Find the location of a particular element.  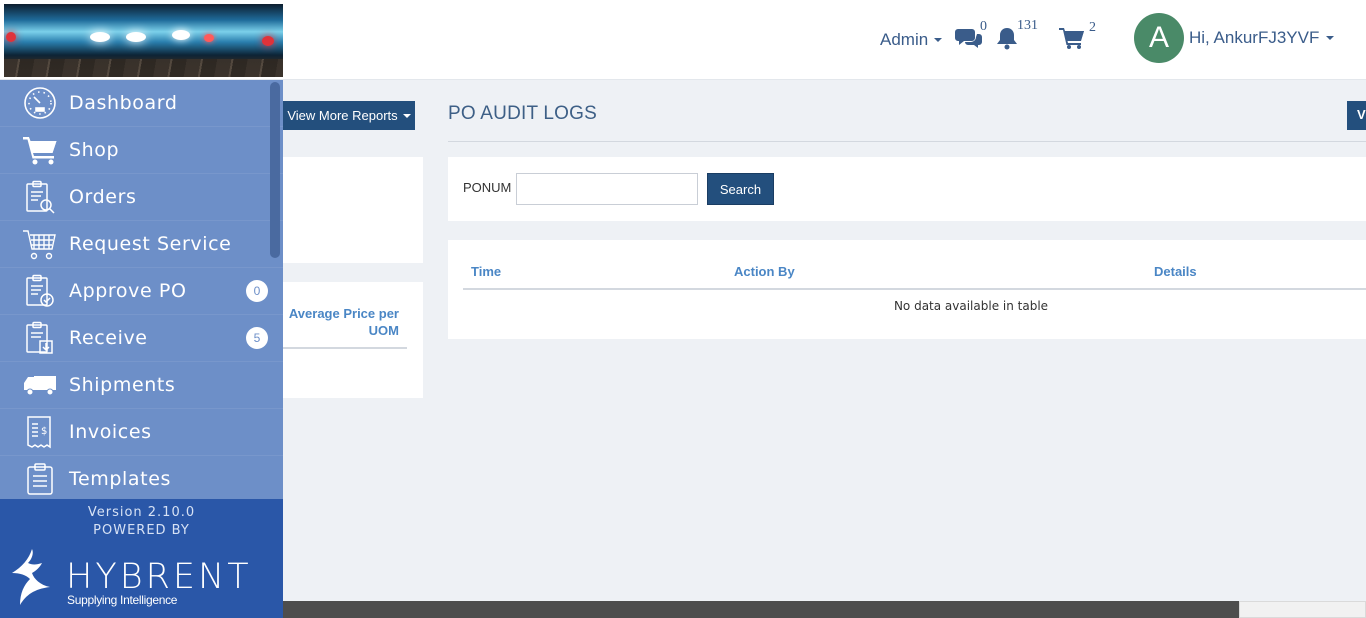

sidebar-item-label: Orders is located at coordinates (103, 197).